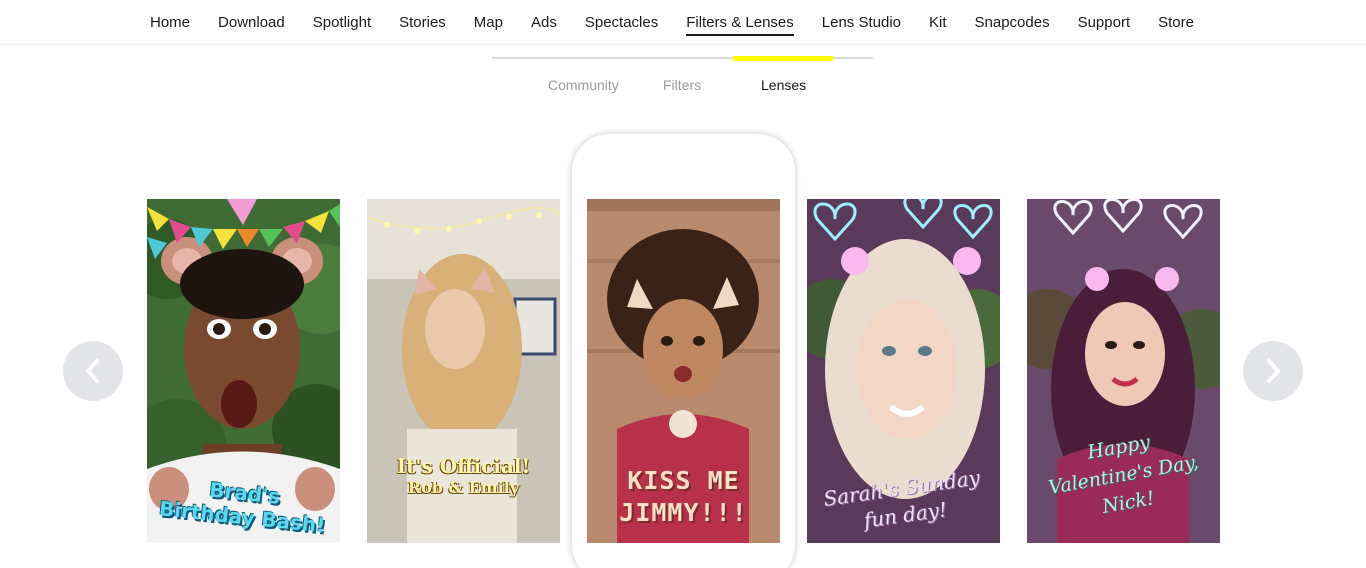 Image resolution: width=1366 pixels, height=568 pixels. I want to click on nav-item-map: Map, so click(488, 24).